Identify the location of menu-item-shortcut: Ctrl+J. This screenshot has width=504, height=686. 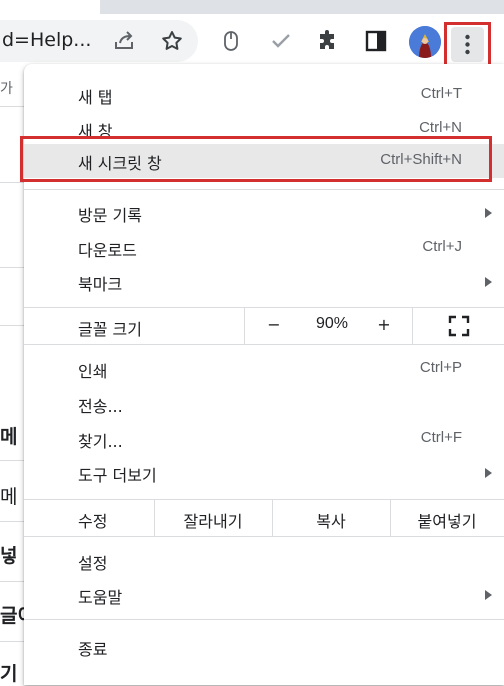
(442, 246).